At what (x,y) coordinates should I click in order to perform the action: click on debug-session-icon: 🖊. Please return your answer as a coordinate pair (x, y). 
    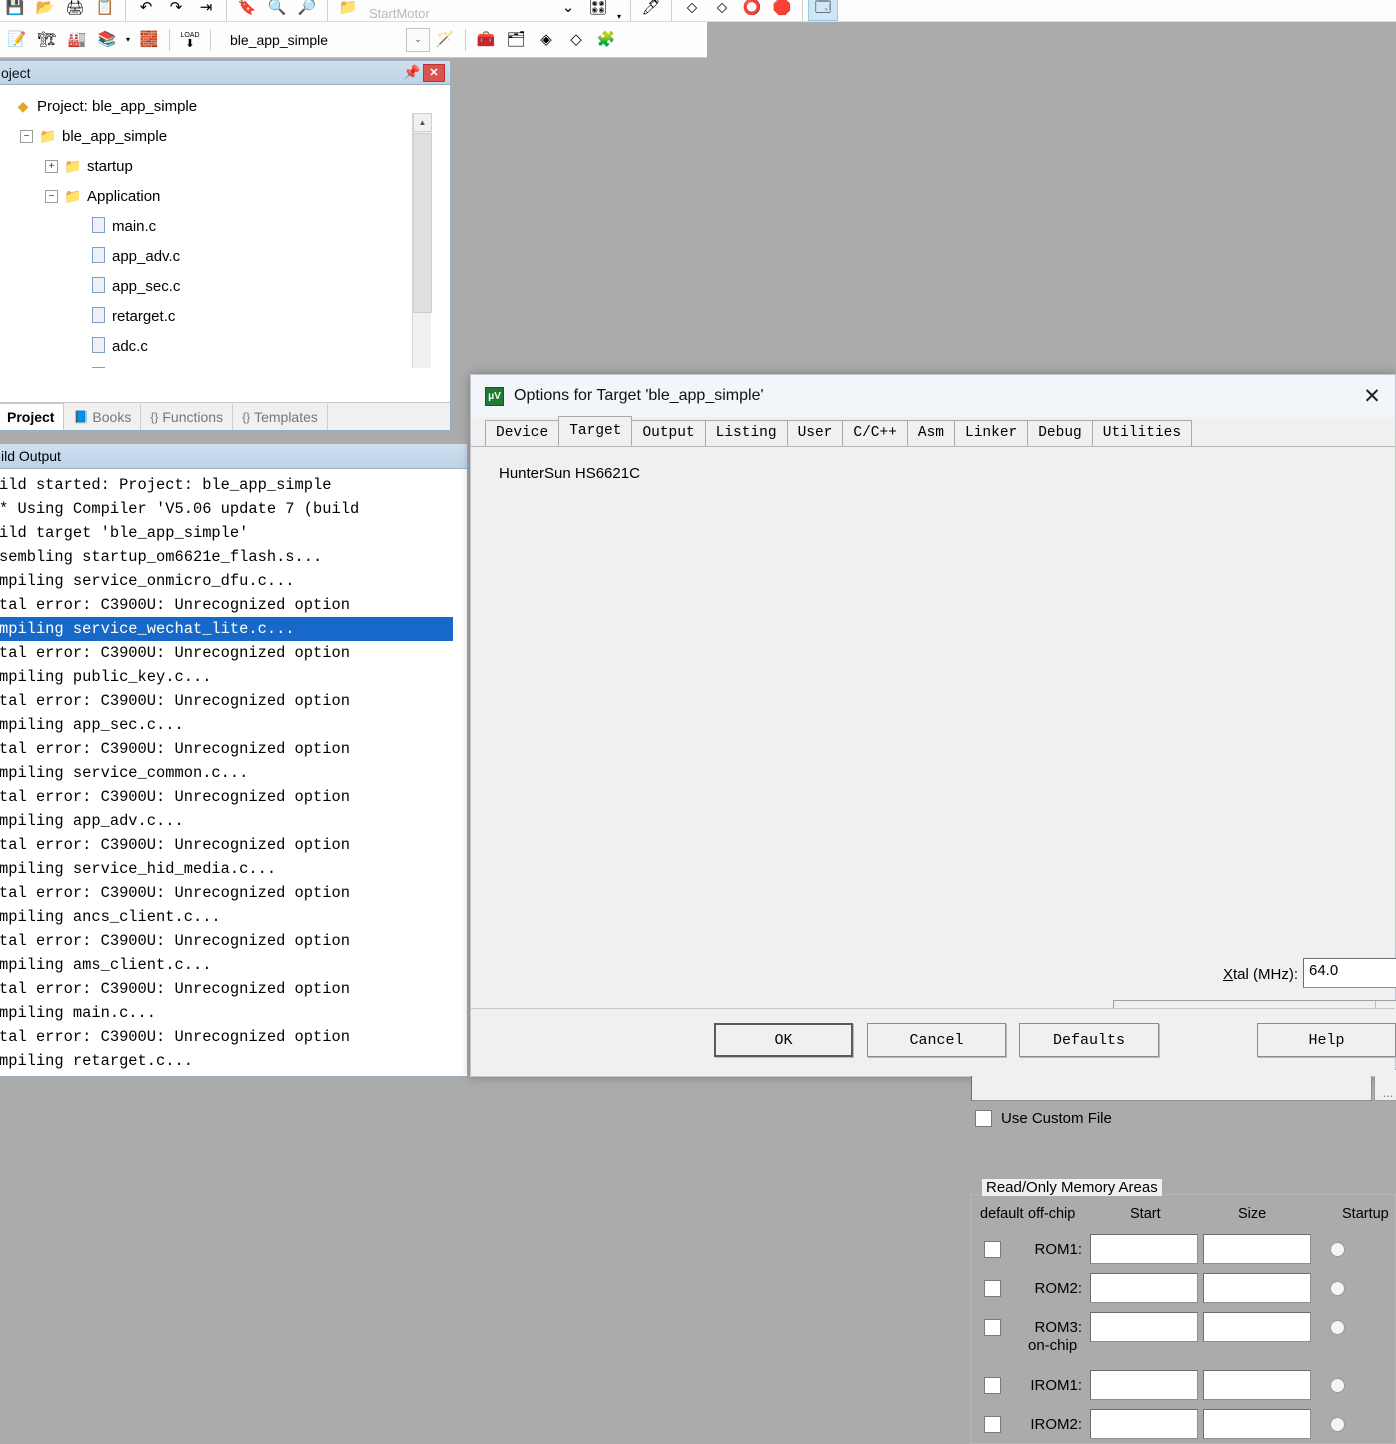
    Looking at the image, I should click on (651, 10).